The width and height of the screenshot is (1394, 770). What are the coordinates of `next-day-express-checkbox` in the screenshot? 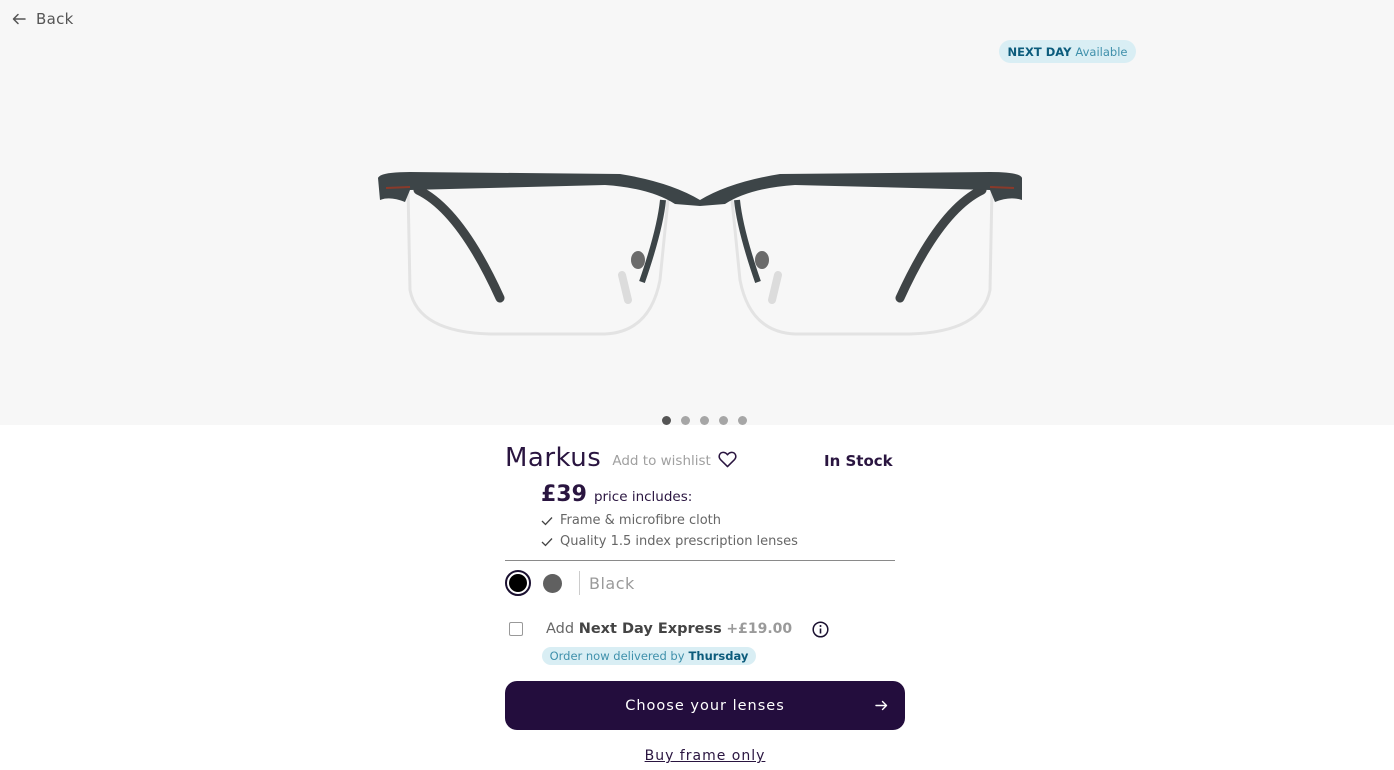 It's located at (516, 629).